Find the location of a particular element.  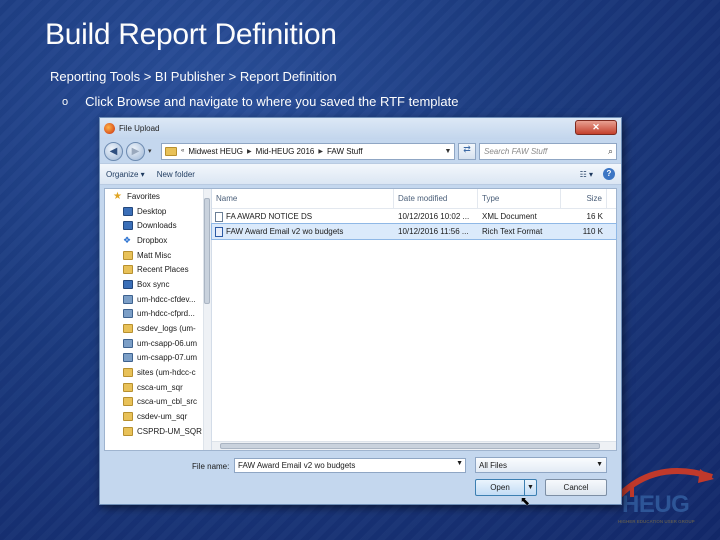

star-icon: ★ is located at coordinates (117, 196).